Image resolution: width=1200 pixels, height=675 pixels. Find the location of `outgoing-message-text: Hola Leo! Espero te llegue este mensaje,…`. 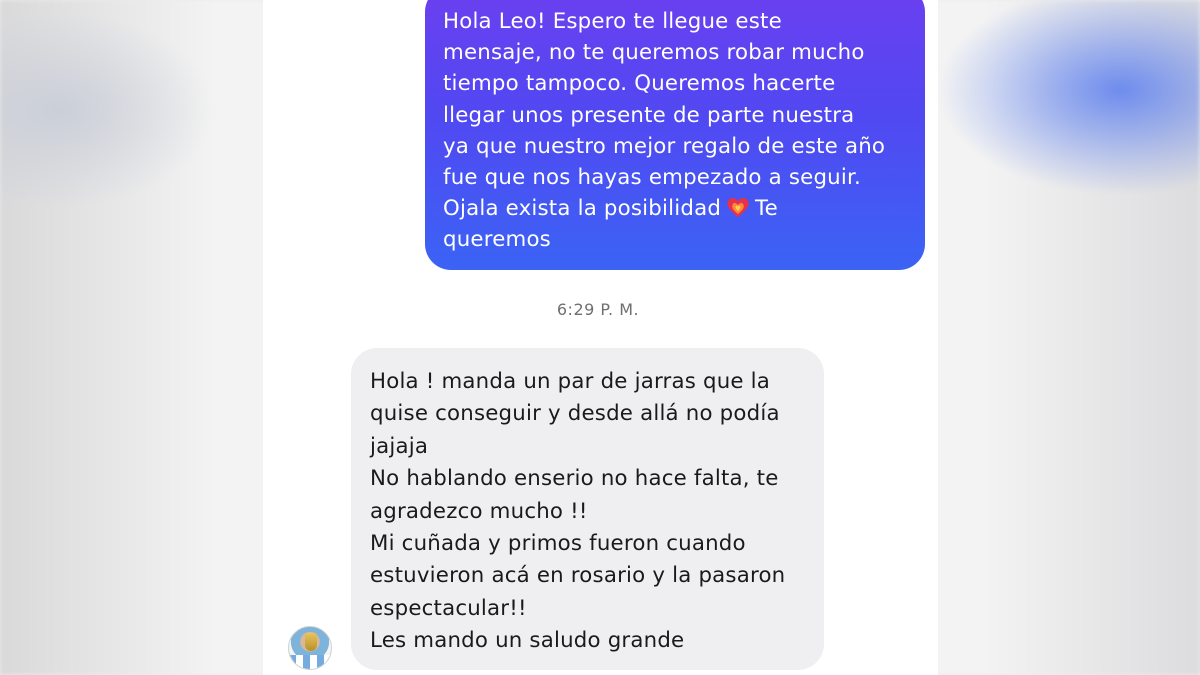

outgoing-message-text: Hola Leo! Espero te llegue este mensaje,… is located at coordinates (664, 115).